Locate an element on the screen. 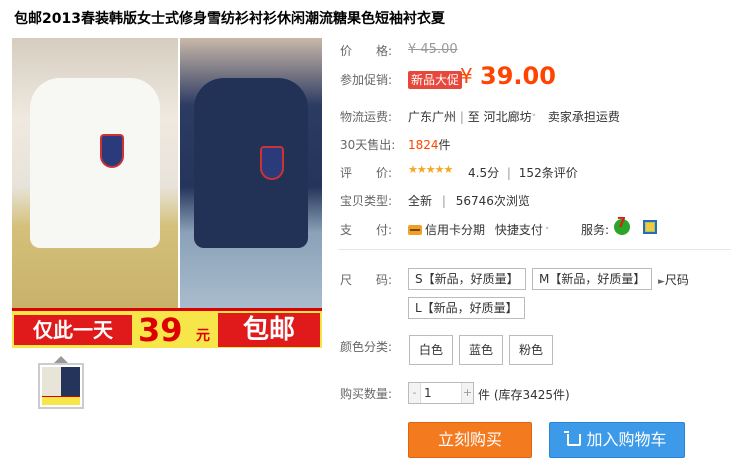 The image size is (731, 468). quantity-increase-button: + is located at coordinates (467, 393).